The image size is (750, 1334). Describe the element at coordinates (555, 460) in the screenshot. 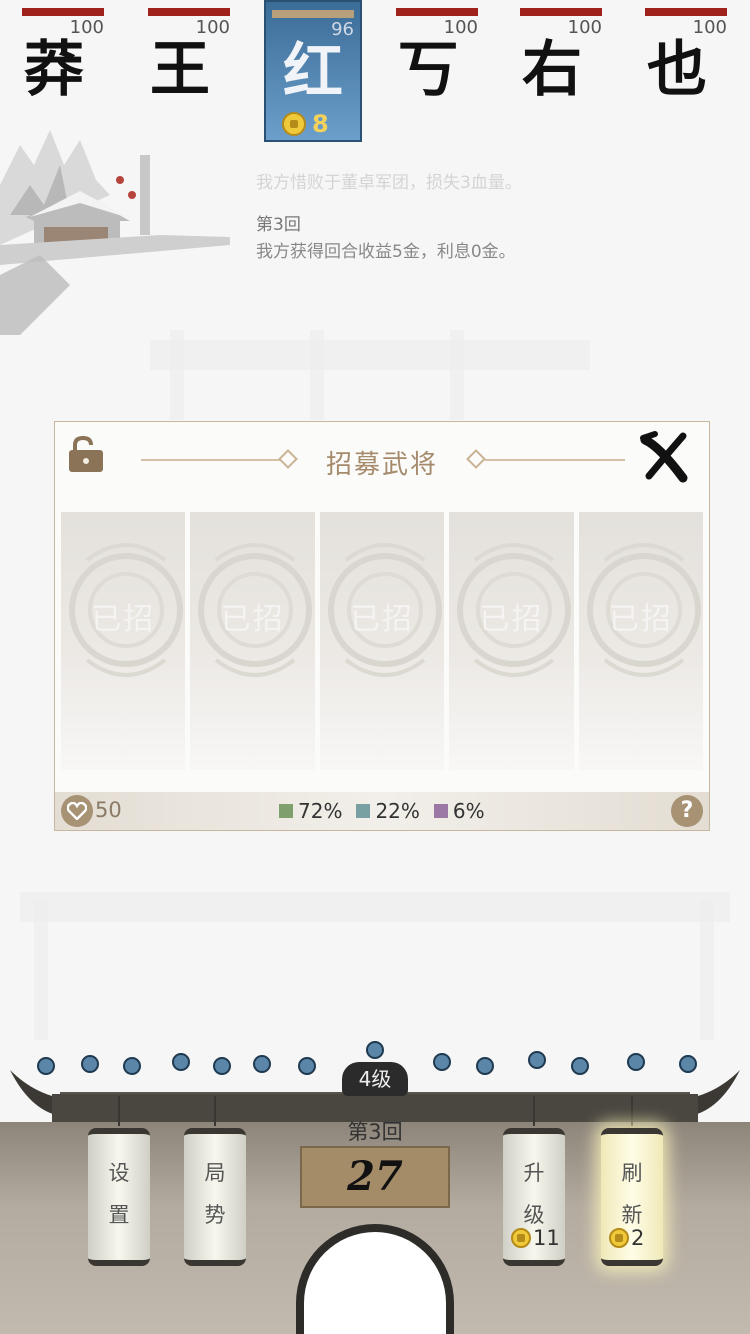

I see `title-rule` at that location.